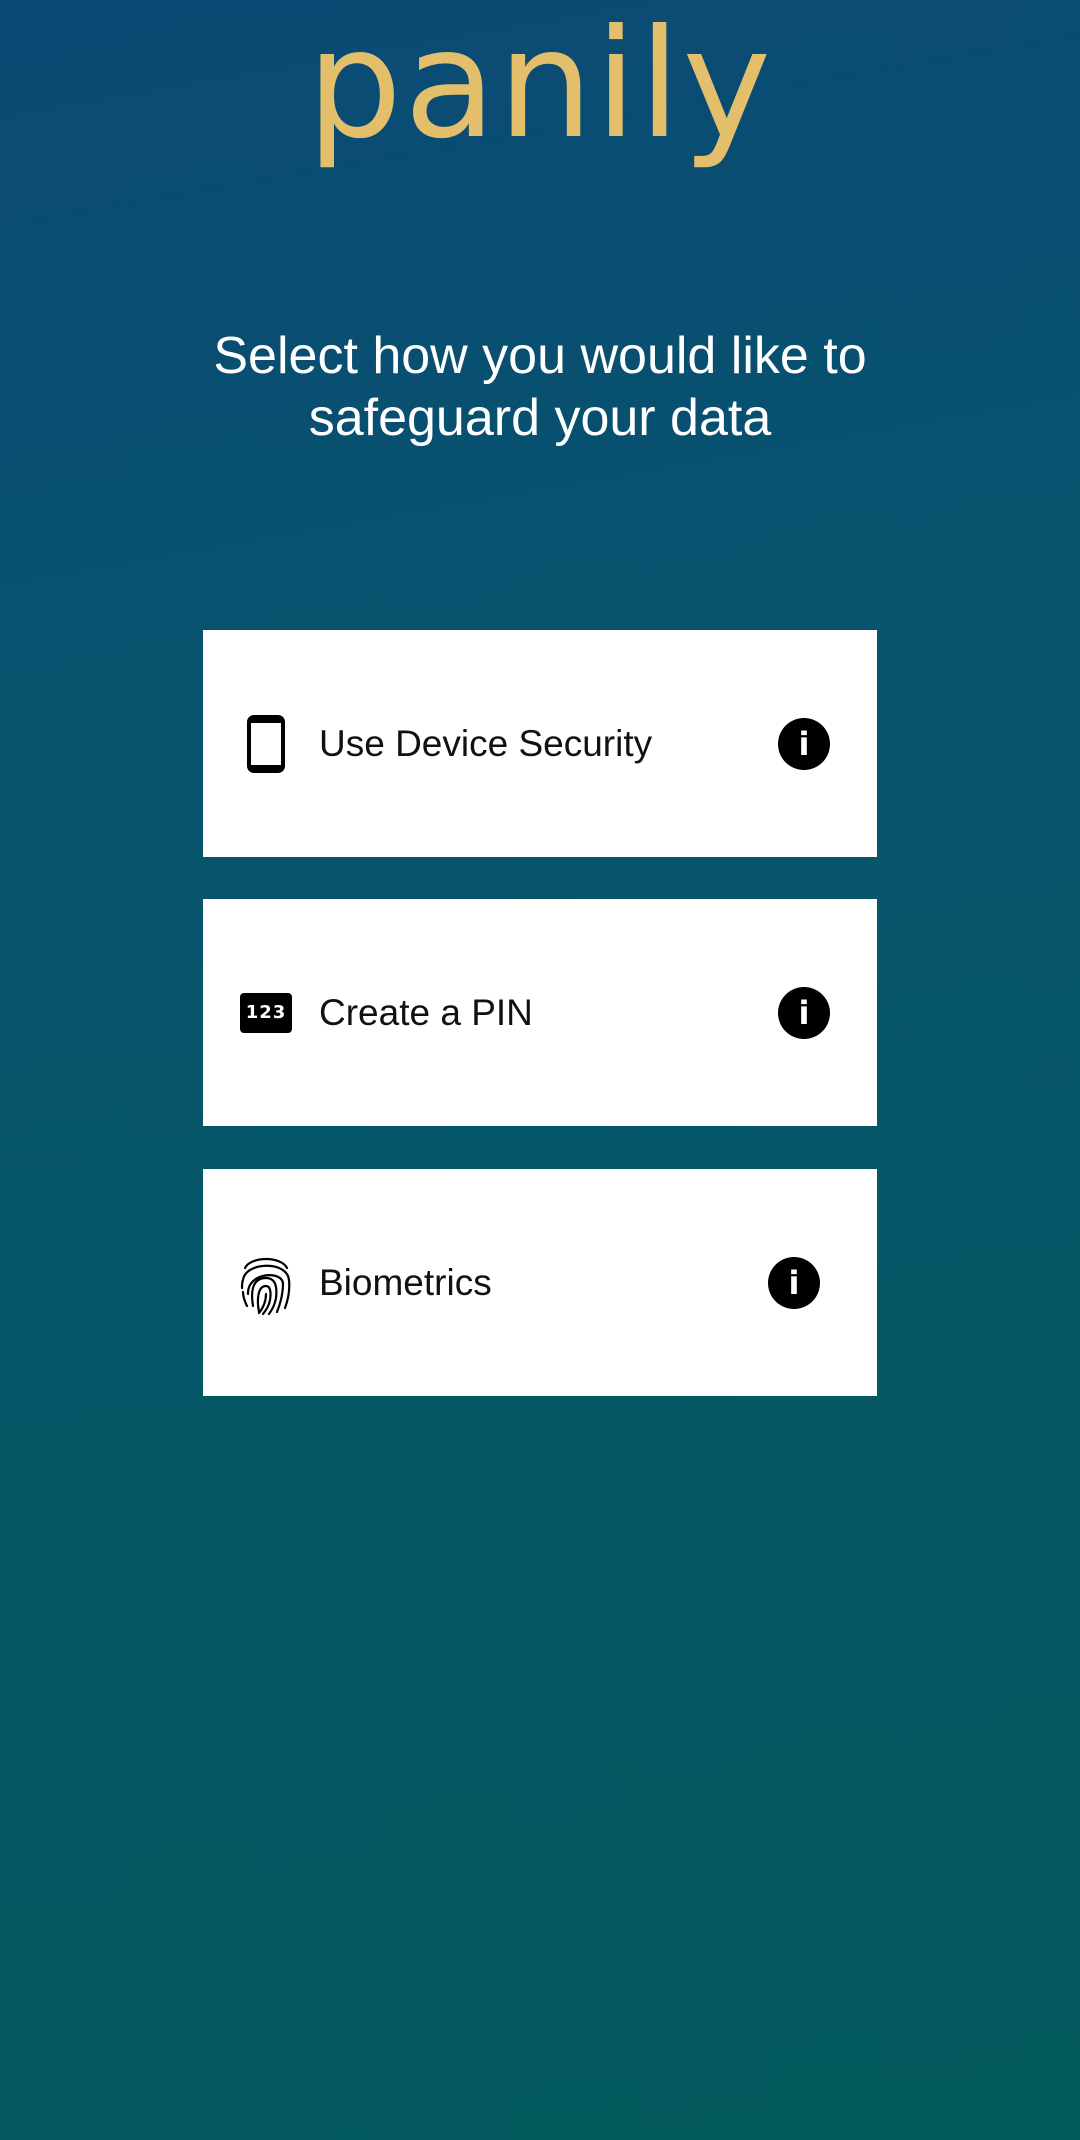  Describe the element at coordinates (540, 86) in the screenshot. I see `logo-text: panily` at that location.